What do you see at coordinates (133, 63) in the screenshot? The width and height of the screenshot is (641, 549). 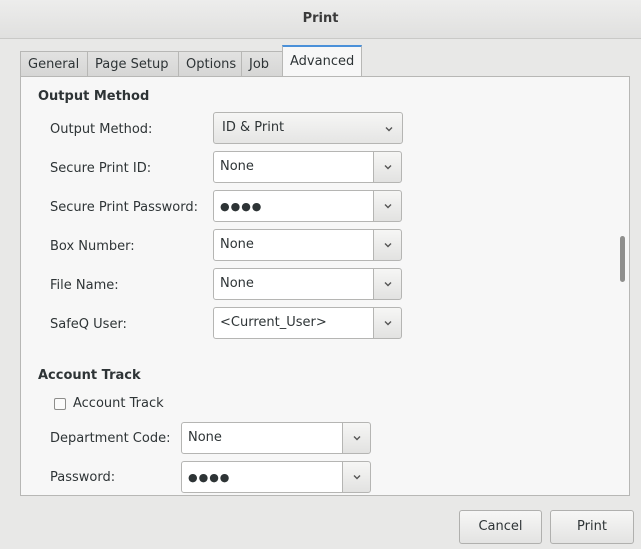 I see `tab-page-setup: Page Setup` at bounding box center [133, 63].